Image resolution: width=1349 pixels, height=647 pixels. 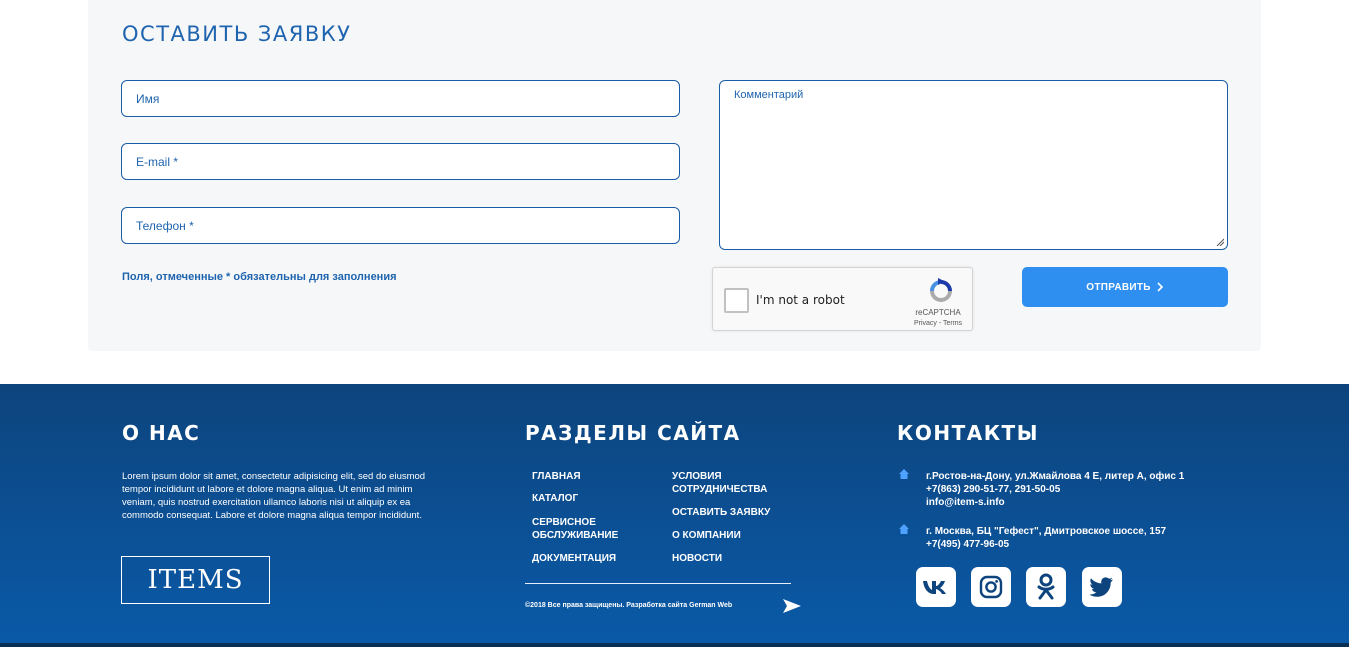 What do you see at coordinates (165, 225) in the screenshot?
I see `phone-placeholder: Телефон *` at bounding box center [165, 225].